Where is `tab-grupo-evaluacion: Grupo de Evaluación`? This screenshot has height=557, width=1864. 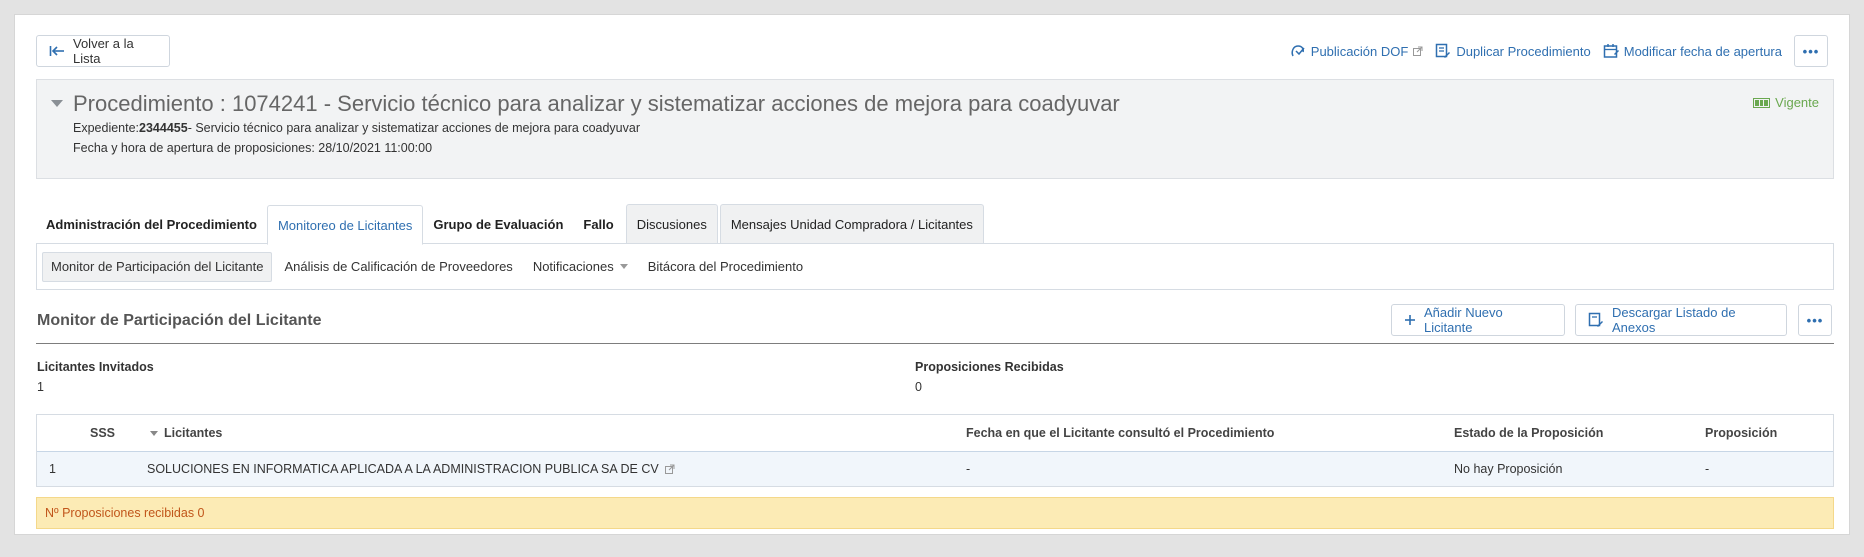
tab-grupo-evaluacion: Grupo de Evaluación is located at coordinates (498, 224).